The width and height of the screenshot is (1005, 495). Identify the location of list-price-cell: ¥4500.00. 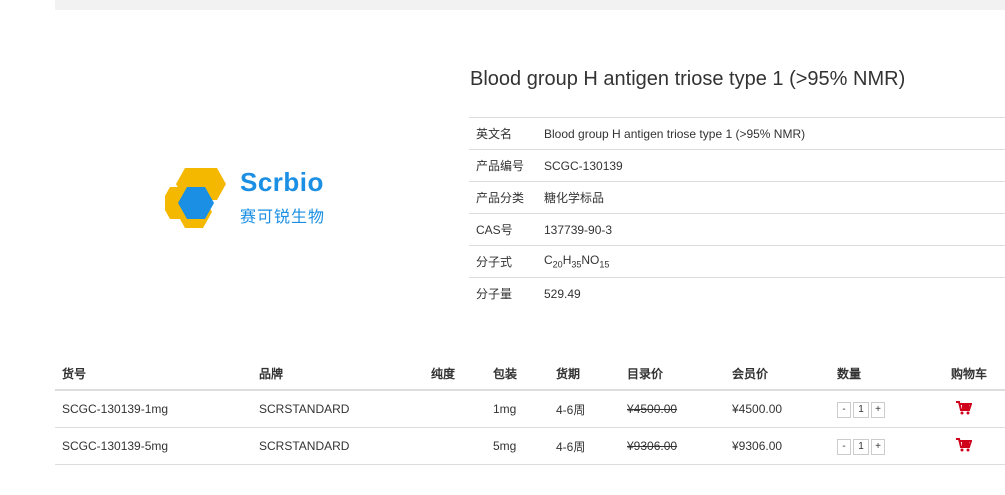
(672, 409).